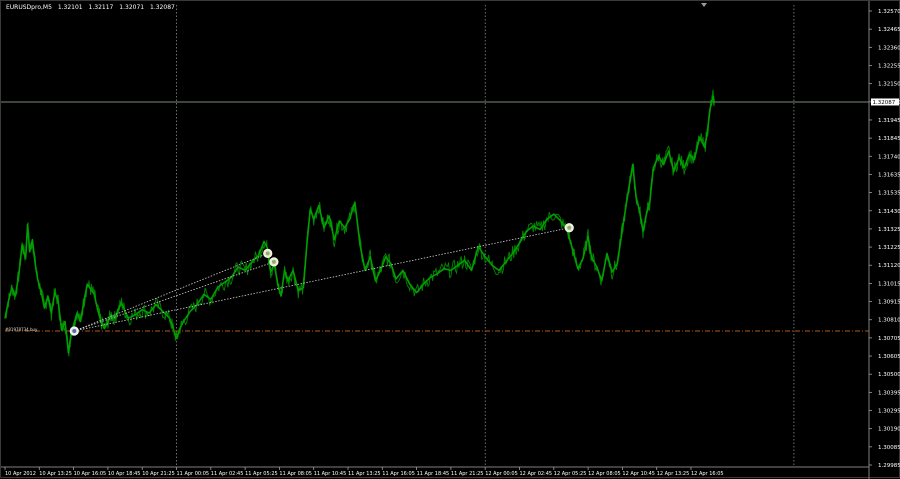  I want to click on symbol-name: EURUSDpro,M5, so click(29, 7).